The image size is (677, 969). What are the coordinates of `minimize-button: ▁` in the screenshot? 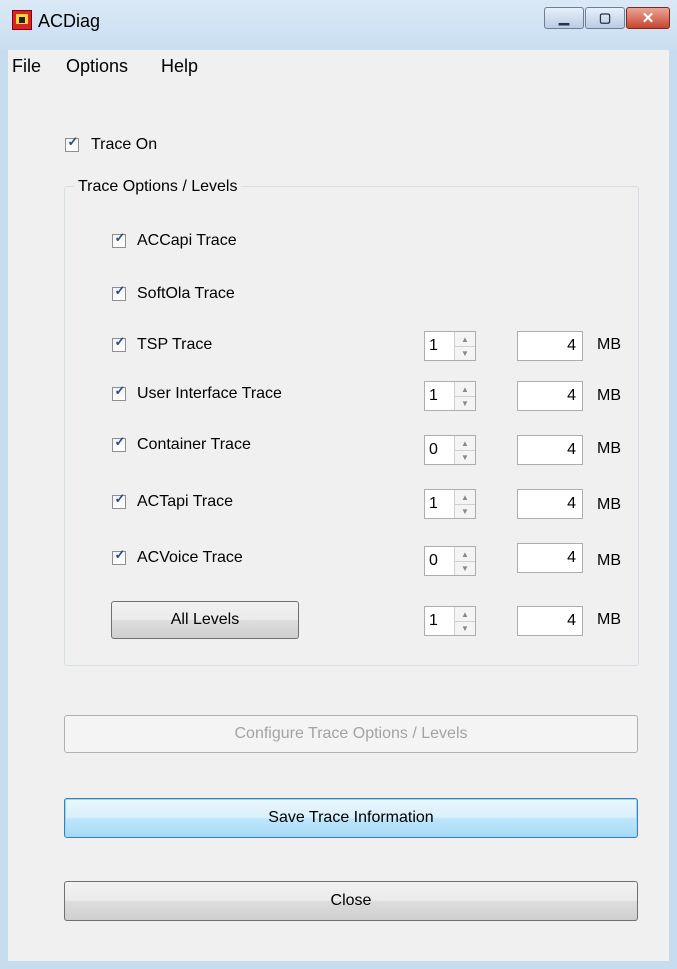 It's located at (564, 18).